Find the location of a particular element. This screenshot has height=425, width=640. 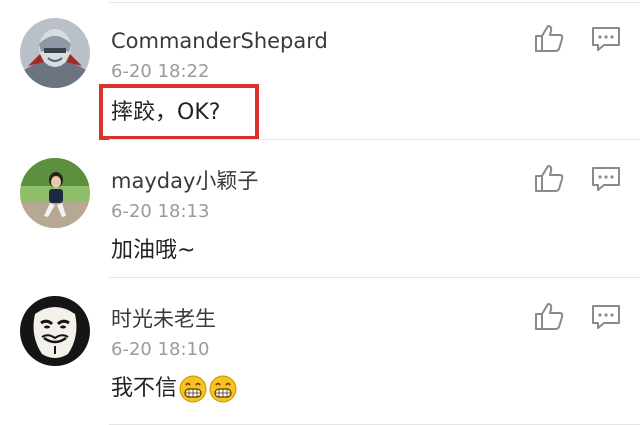

timestamp: 6-20 18:13 is located at coordinates (160, 211).